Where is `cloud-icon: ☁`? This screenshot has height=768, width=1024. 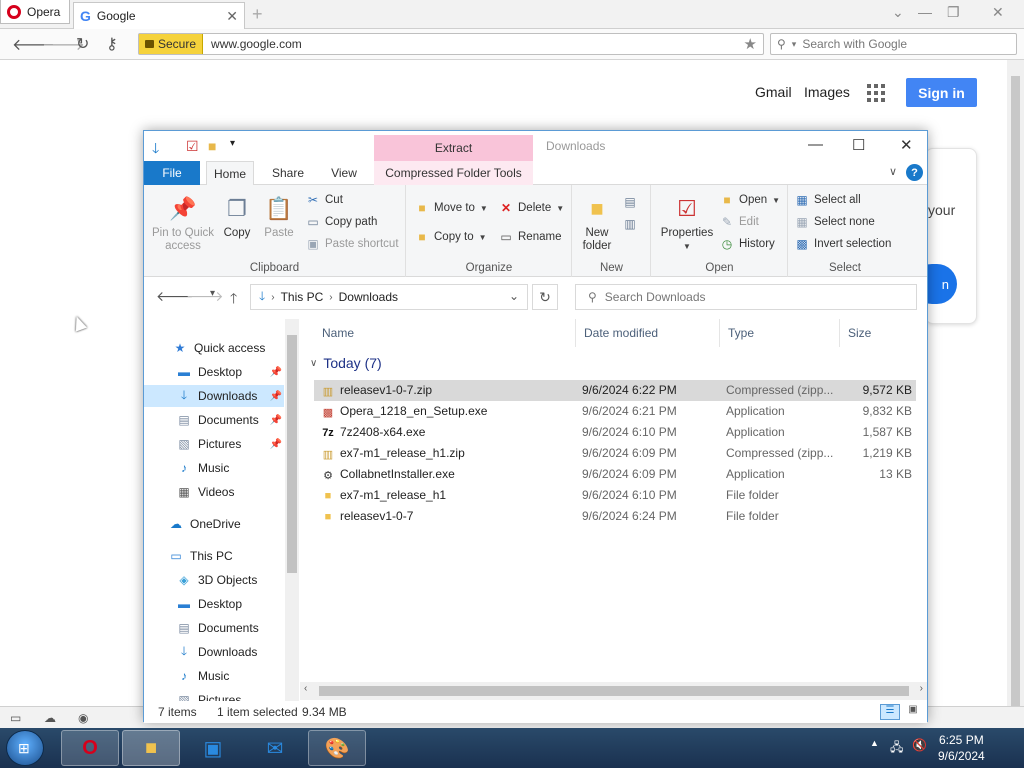 cloud-icon: ☁ is located at coordinates (50, 718).